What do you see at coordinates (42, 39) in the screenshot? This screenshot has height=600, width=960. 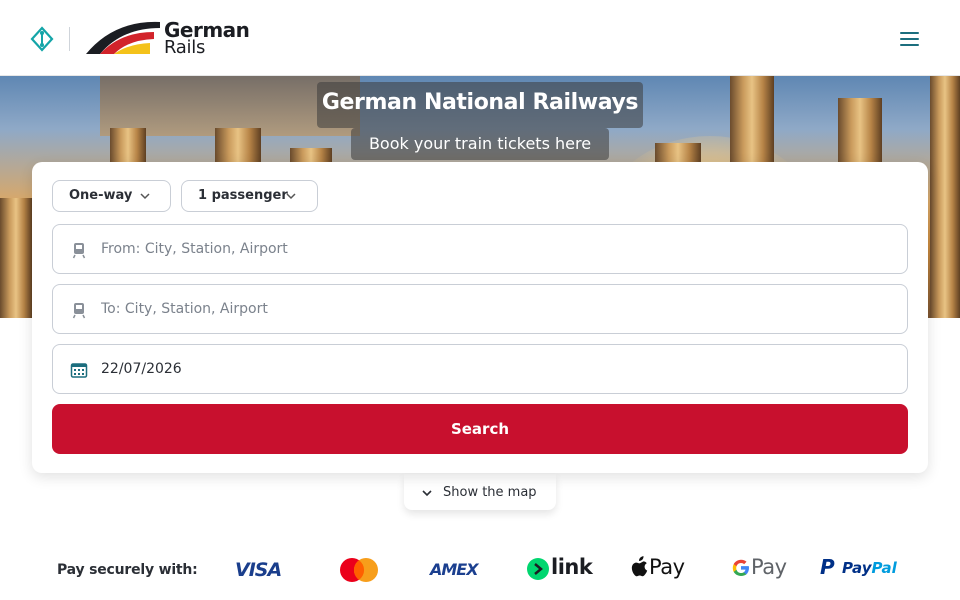 I see `diamond-route-icon` at bounding box center [42, 39].